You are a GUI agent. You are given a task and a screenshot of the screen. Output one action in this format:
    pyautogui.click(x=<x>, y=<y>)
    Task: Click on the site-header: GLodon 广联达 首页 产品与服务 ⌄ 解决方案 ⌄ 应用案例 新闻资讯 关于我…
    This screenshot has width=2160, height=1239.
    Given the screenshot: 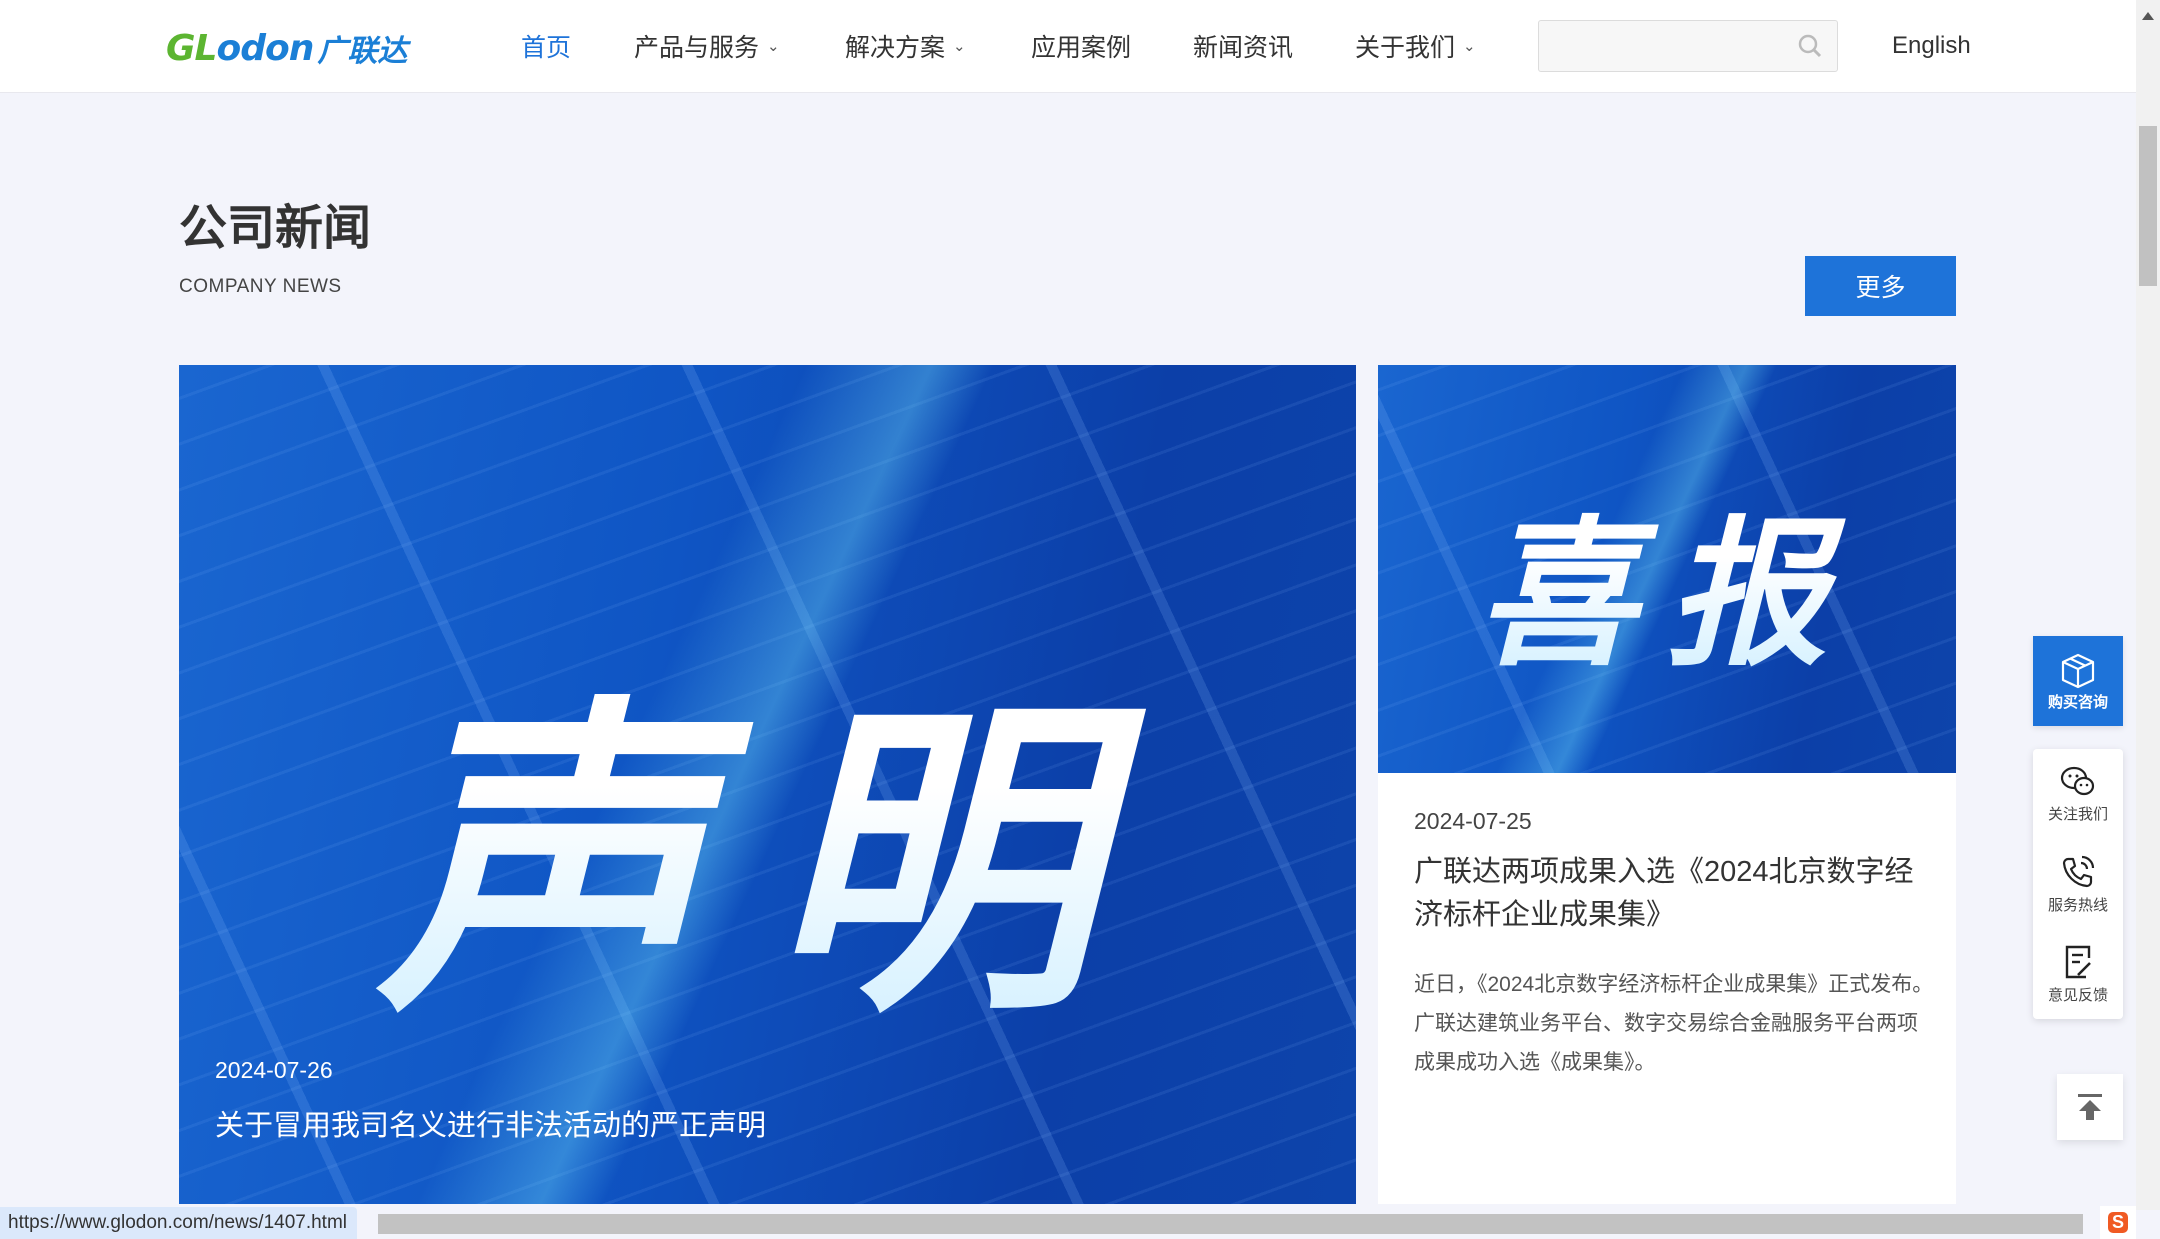 What is the action you would take?
    pyautogui.click(x=1068, y=46)
    